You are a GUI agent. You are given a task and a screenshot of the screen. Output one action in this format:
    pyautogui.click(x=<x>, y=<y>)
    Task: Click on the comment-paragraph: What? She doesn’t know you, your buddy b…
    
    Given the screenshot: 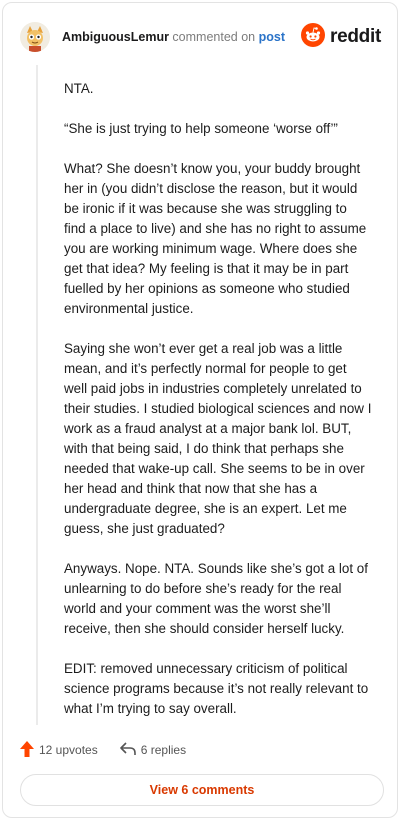 What is the action you would take?
    pyautogui.click(x=215, y=238)
    